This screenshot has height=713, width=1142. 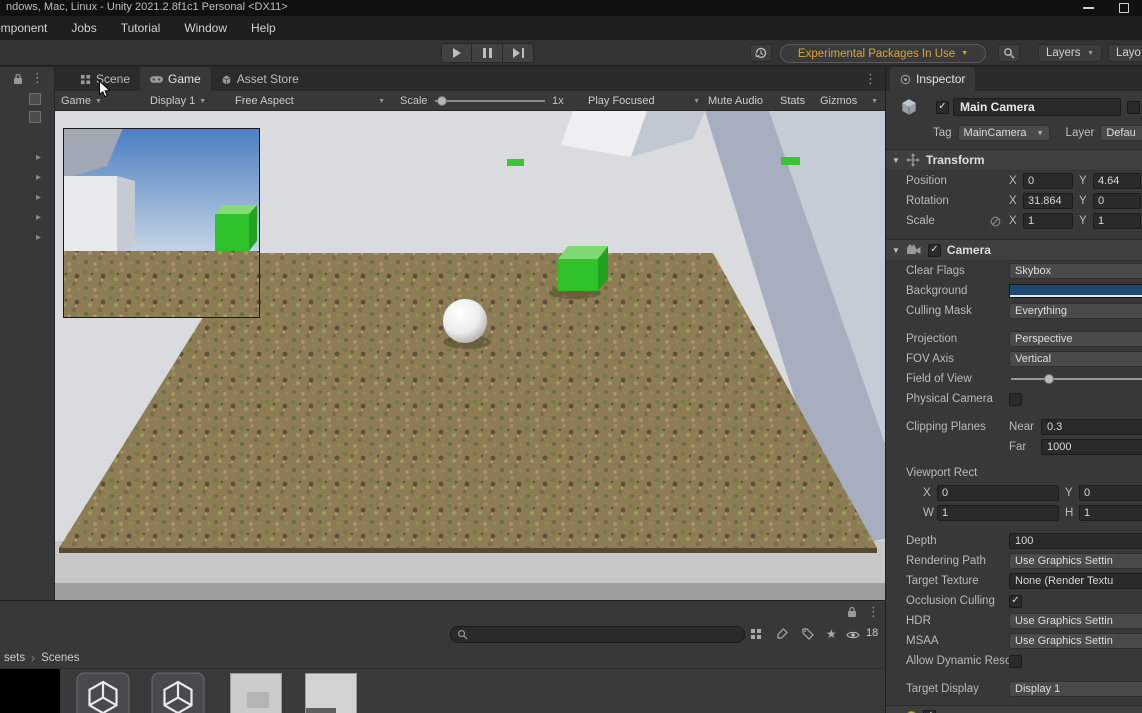 I want to click on tab-asset-store: Asset Store, so click(x=260, y=79).